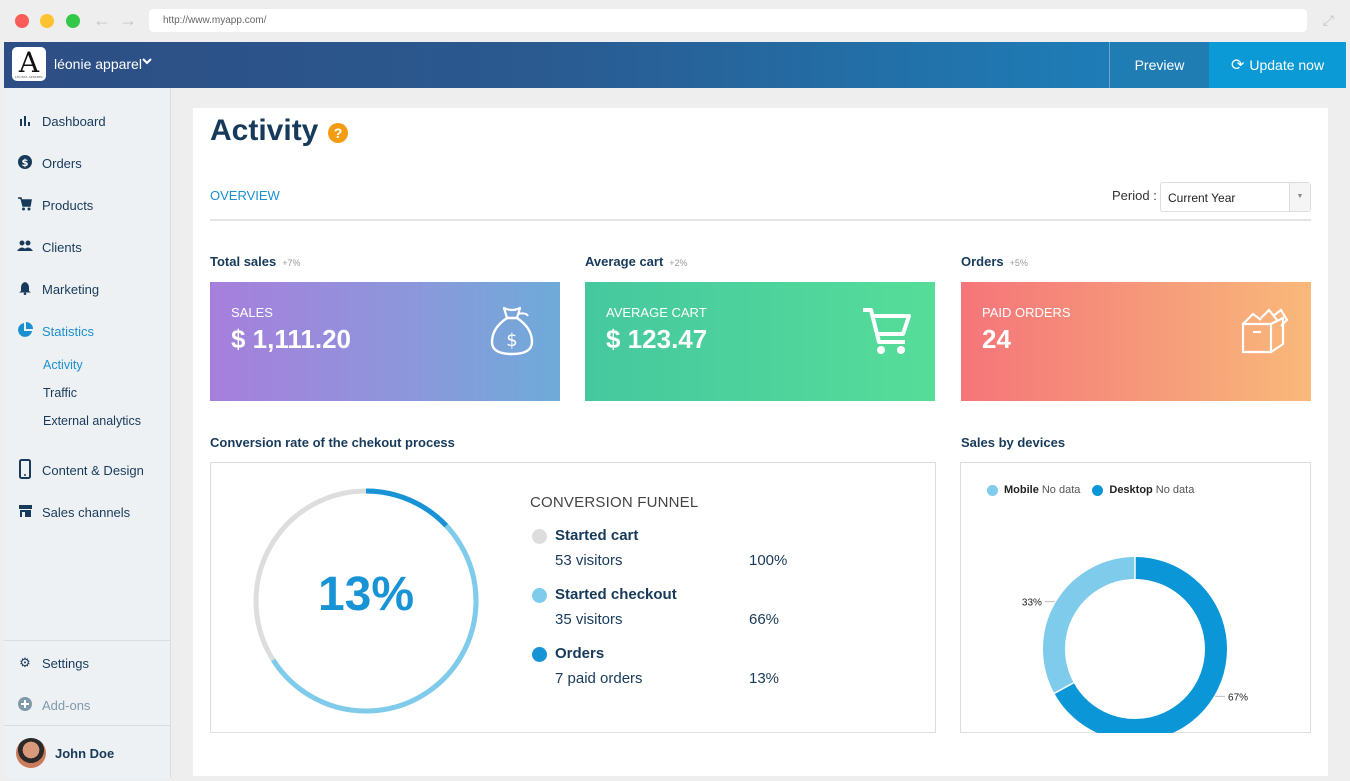  What do you see at coordinates (332, 442) in the screenshot?
I see `funnel-section-title: Conversion rate of the chekout process` at bounding box center [332, 442].